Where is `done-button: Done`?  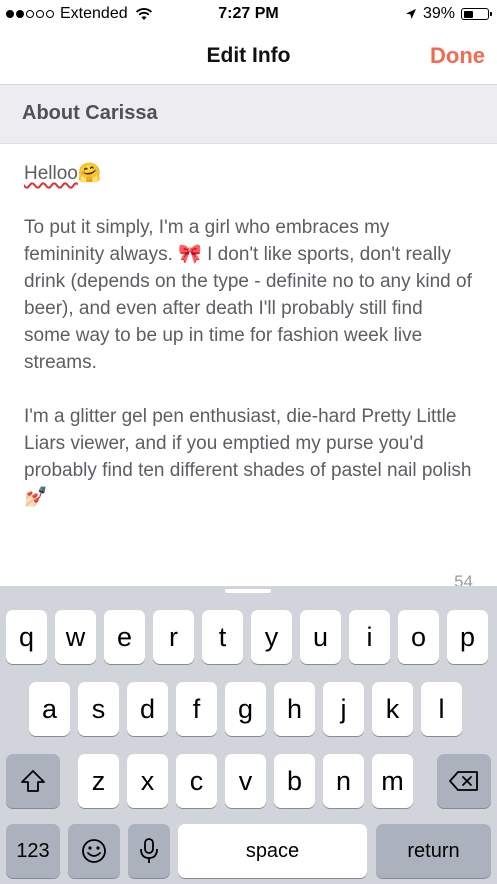 done-button: Done is located at coordinates (457, 56).